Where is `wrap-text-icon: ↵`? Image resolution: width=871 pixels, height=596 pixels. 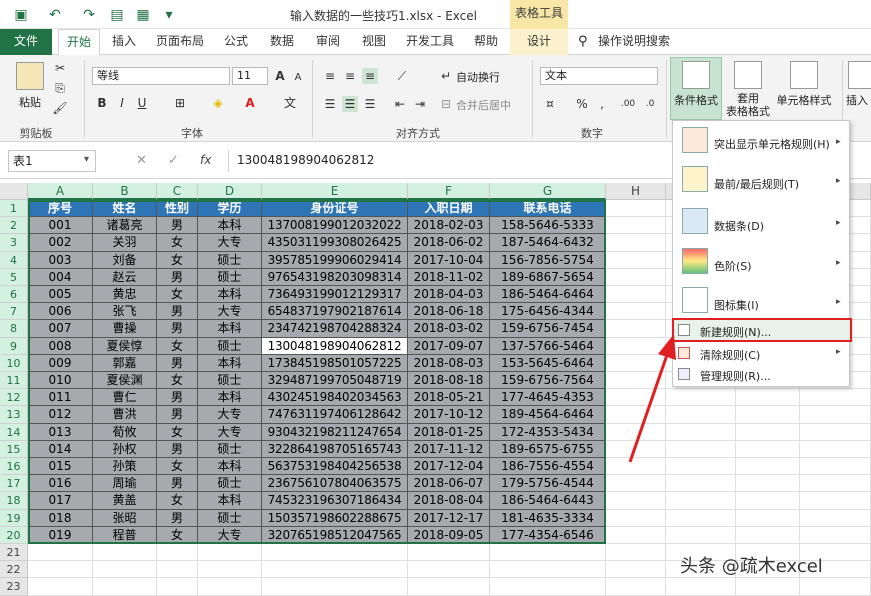 wrap-text-icon: ↵ is located at coordinates (446, 76).